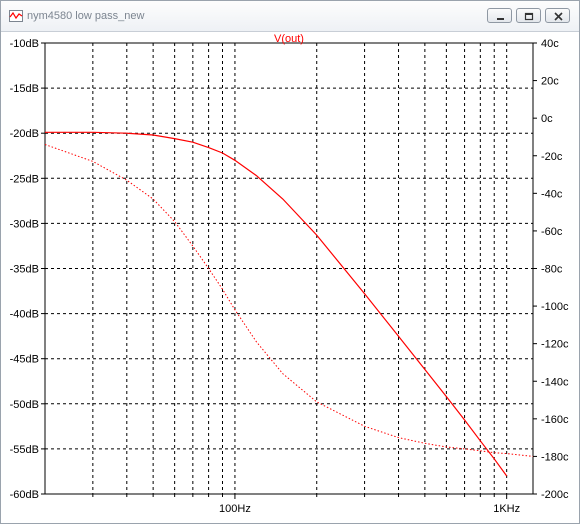 The height and width of the screenshot is (528, 580). Describe the element at coordinates (506, 509) in the screenshot. I see `x-tick-label: 1KHz` at that location.